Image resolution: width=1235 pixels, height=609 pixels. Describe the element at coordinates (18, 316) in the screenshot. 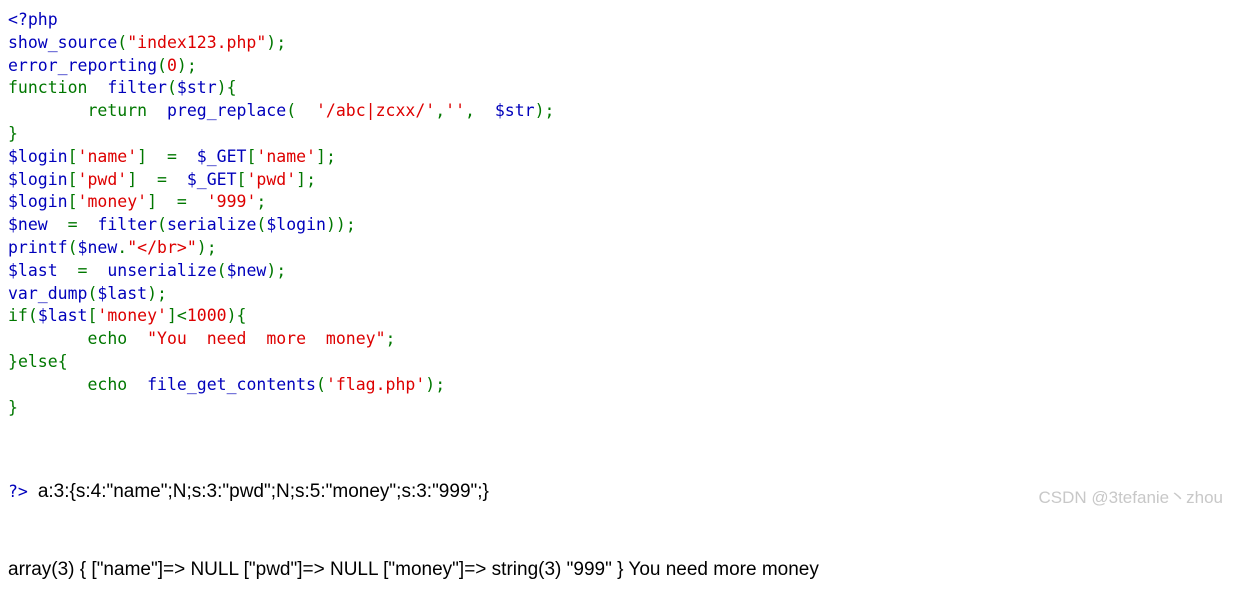

I see `source-token: if` at that location.